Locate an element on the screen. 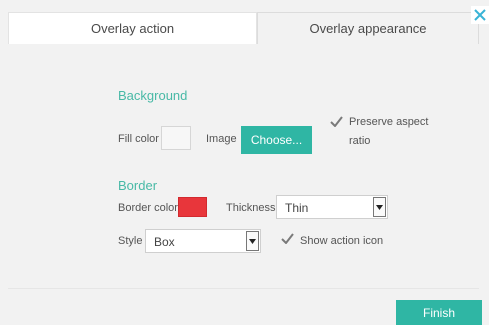  preserve-aspect-label-line2: ratio is located at coordinates (360, 141).